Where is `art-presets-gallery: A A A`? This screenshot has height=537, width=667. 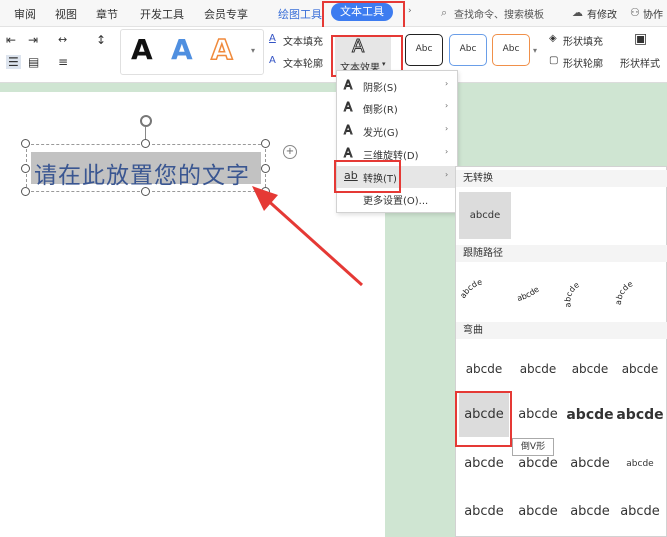
art-presets-gallery: A A A is located at coordinates (192, 52).